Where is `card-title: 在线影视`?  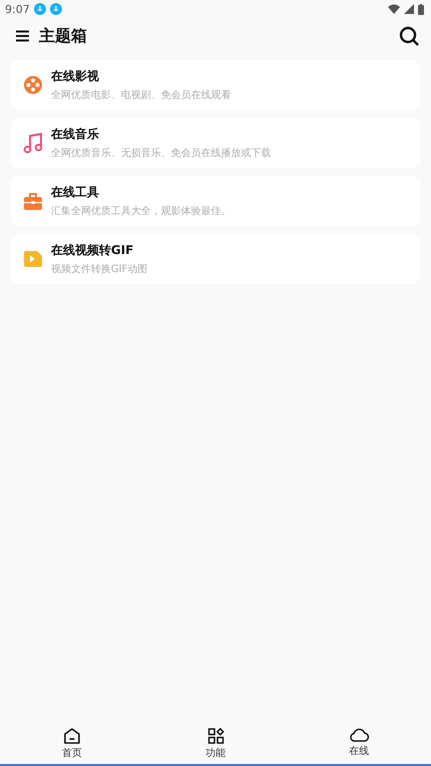 card-title: 在线影视 is located at coordinates (75, 76).